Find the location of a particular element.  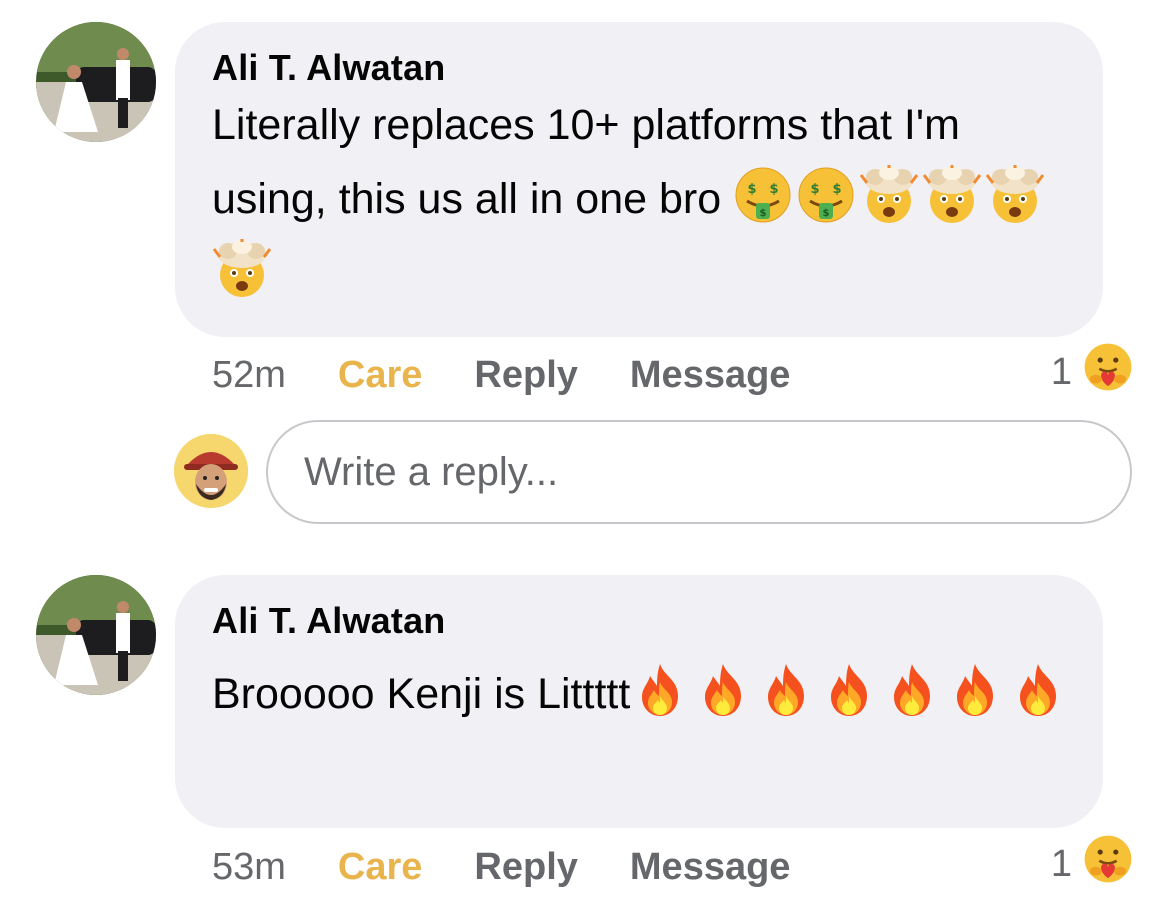

comment-actions: 52m Care Reply Message is located at coordinates (527, 375).